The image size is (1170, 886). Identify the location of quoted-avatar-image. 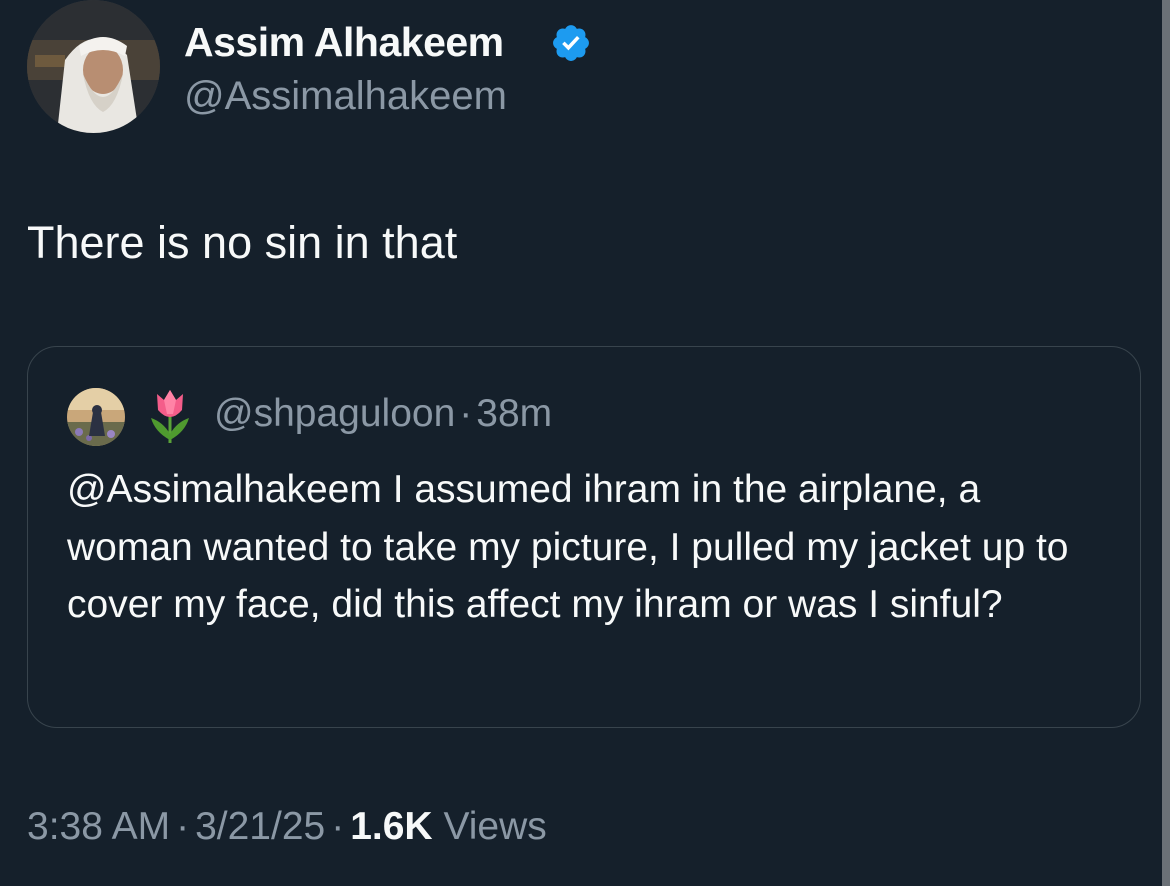
(96, 417).